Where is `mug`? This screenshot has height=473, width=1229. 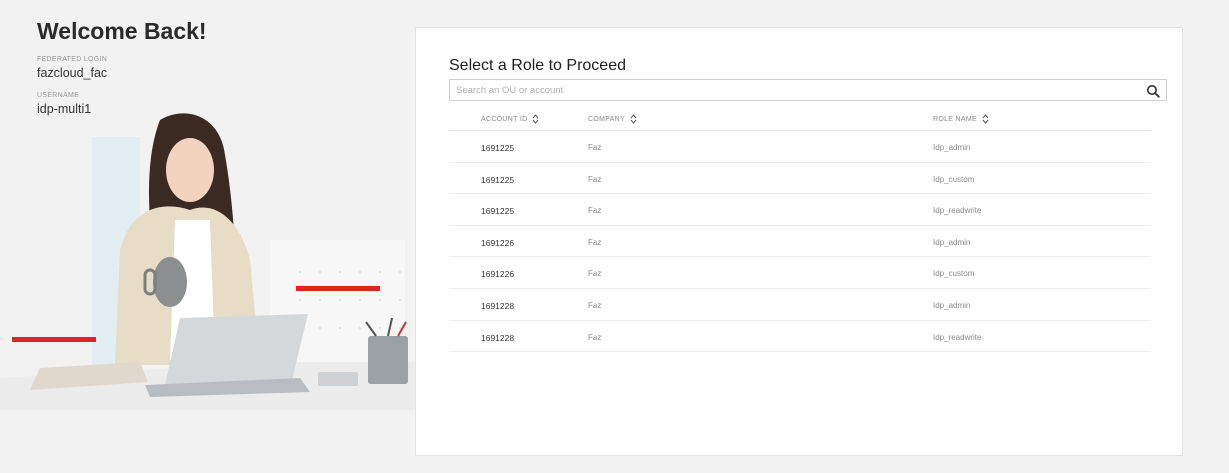
mug is located at coordinates (170, 282).